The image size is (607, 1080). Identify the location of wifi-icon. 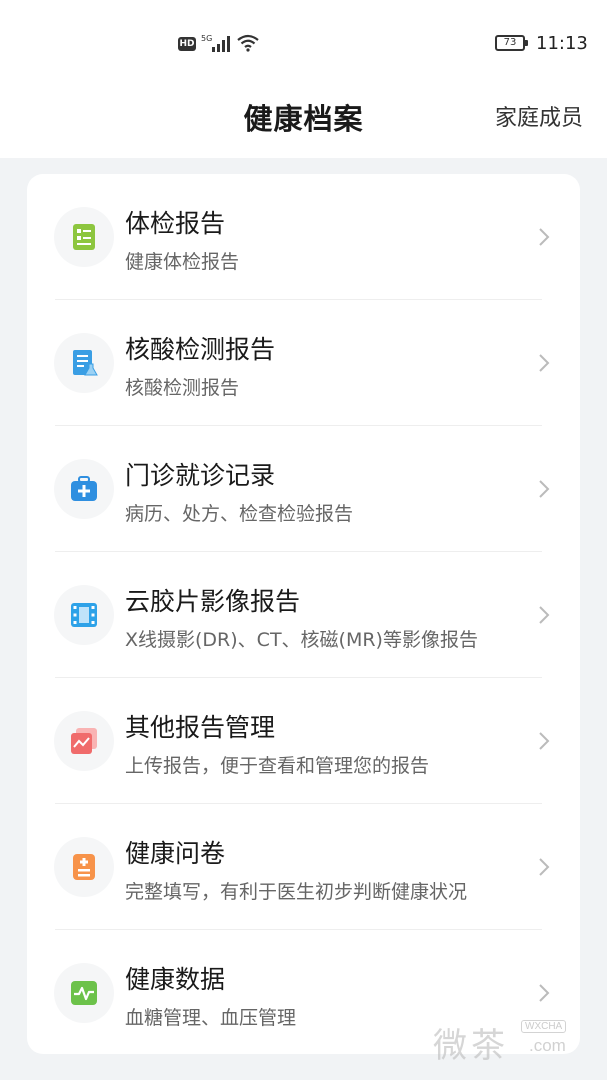
(248, 43).